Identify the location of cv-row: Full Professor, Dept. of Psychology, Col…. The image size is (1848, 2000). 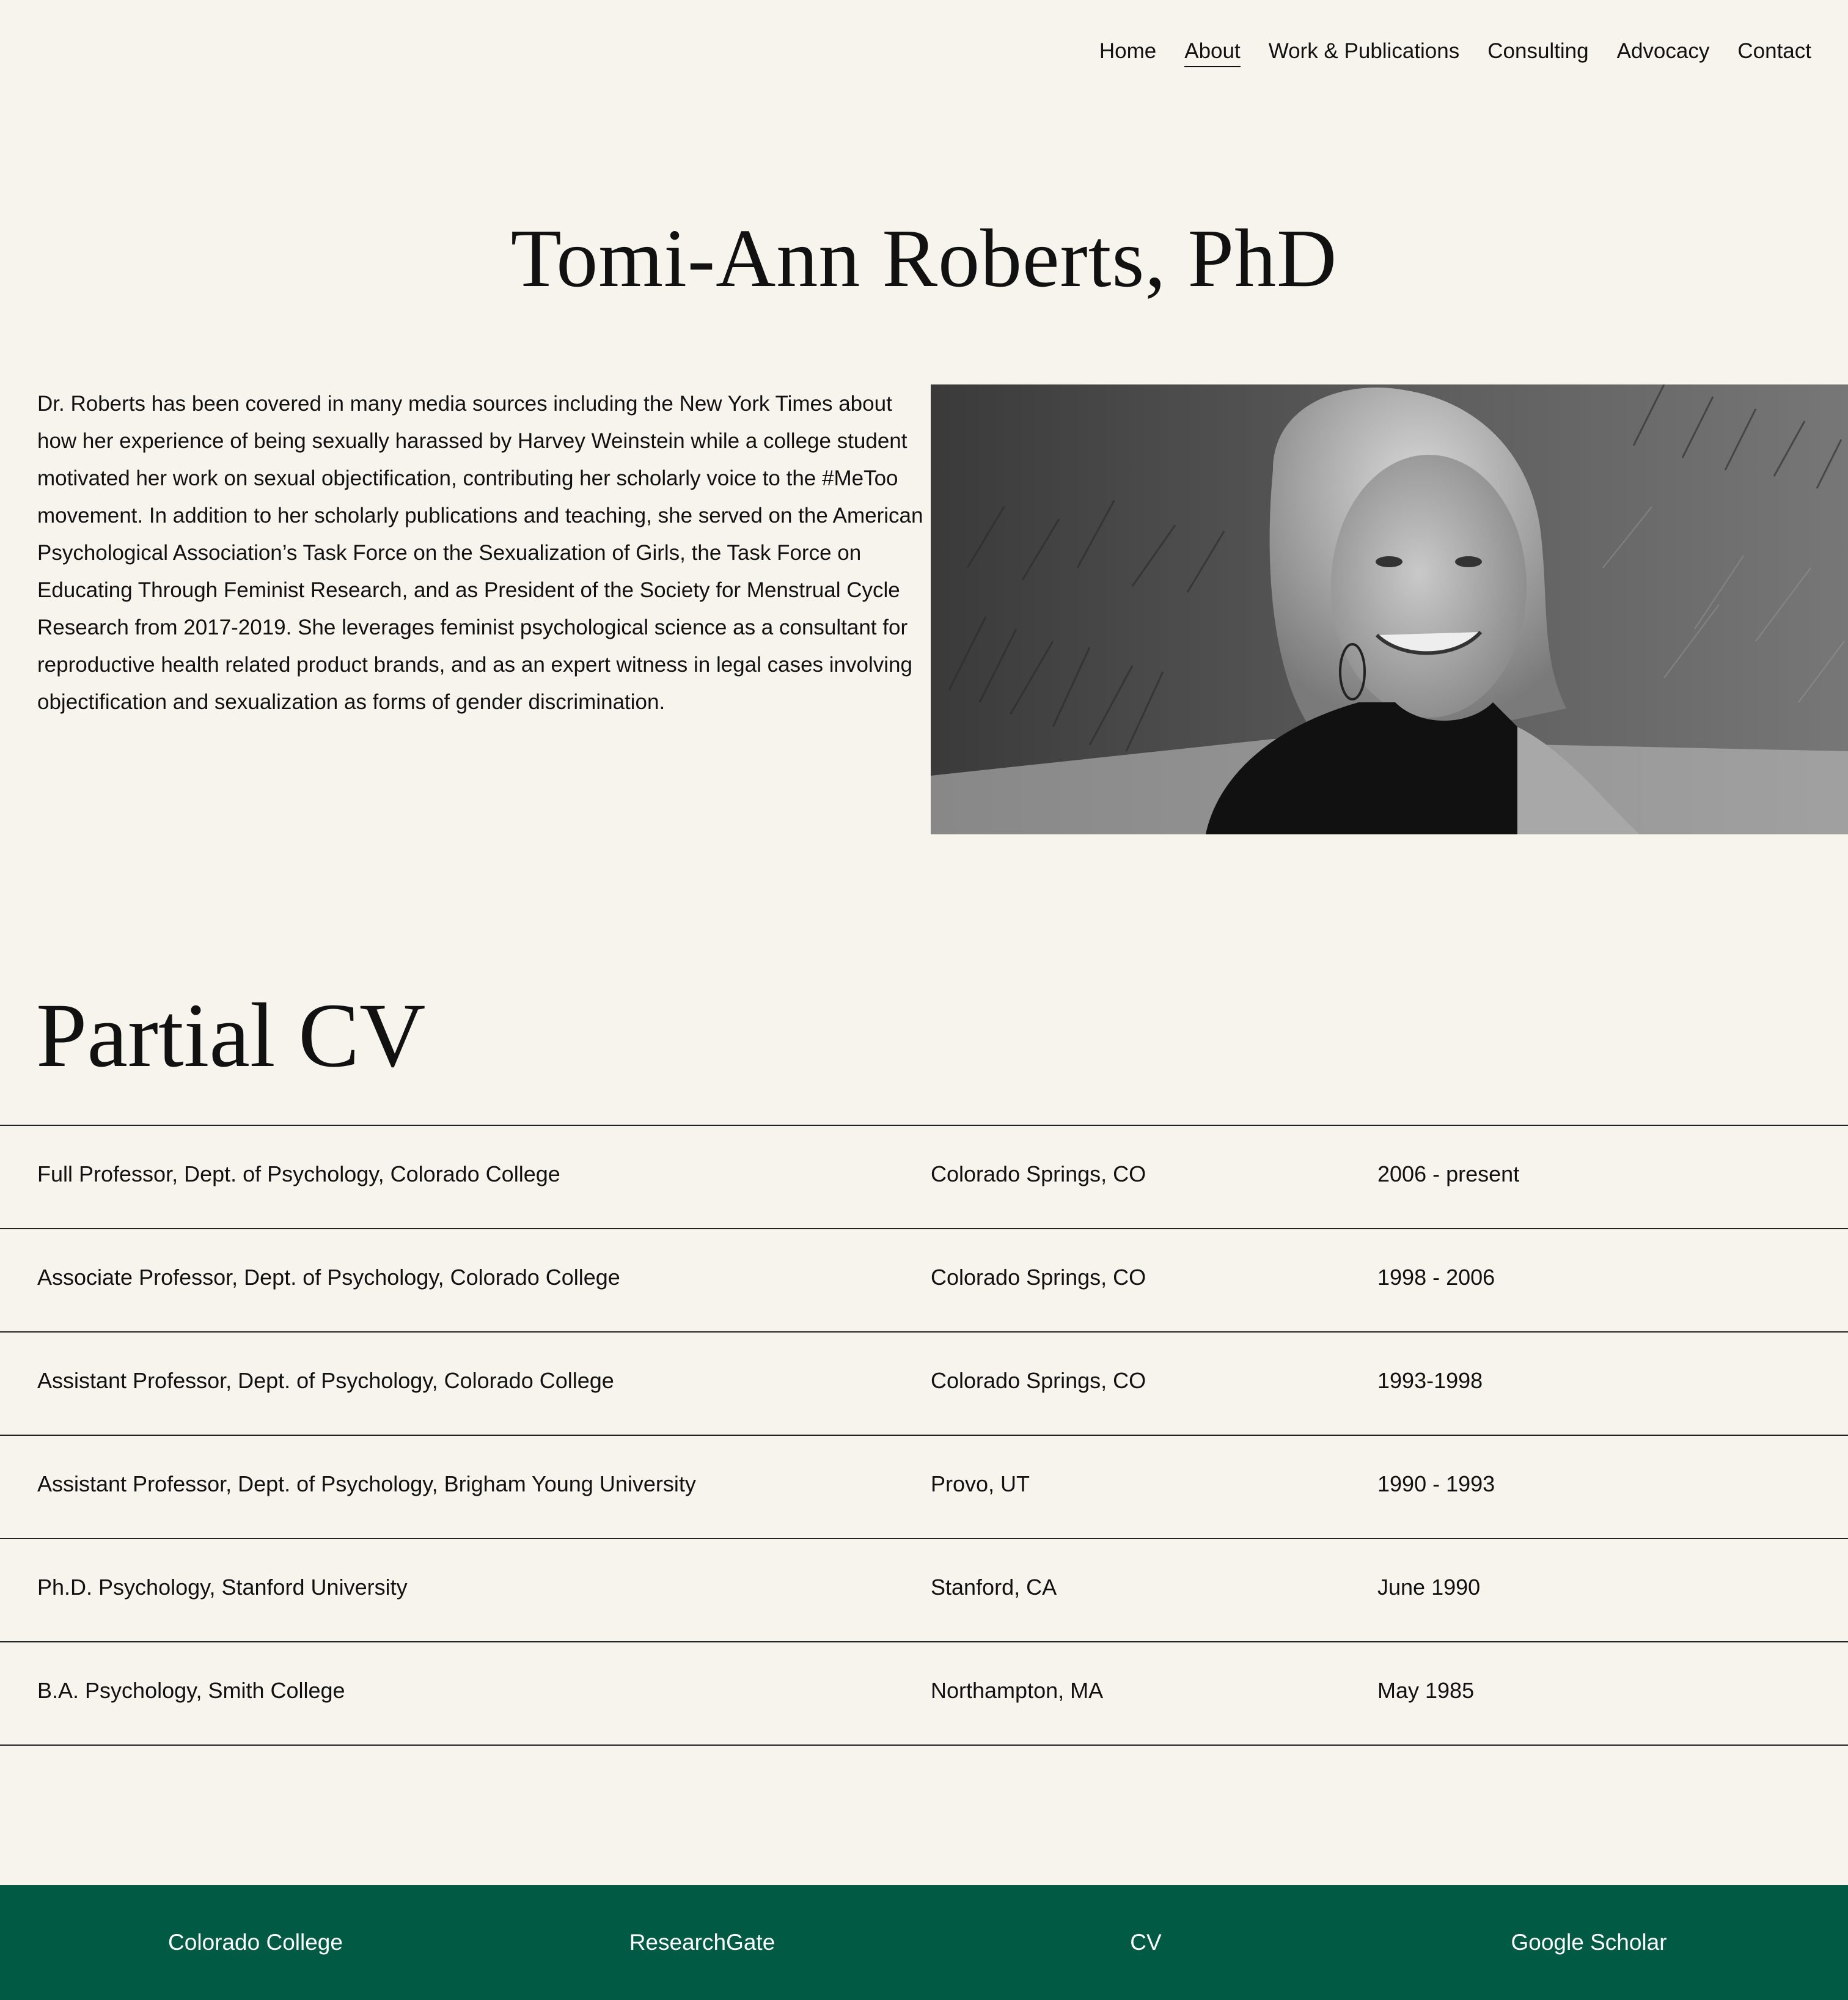
(924, 1177).